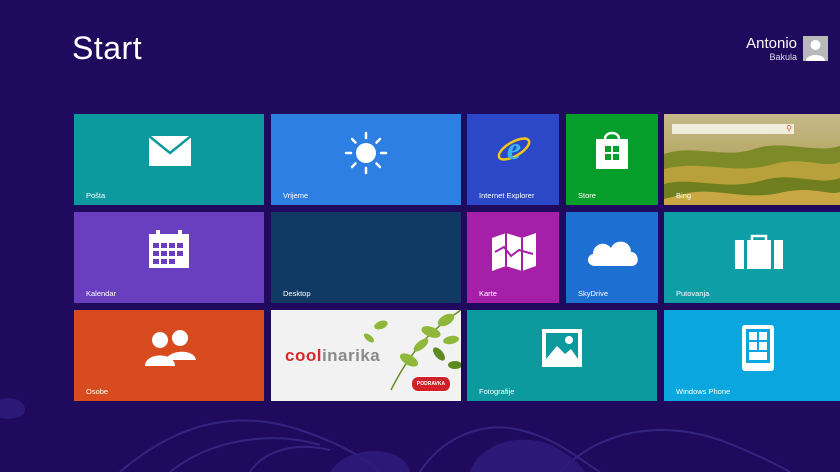 The height and width of the screenshot is (472, 840). Describe the element at coordinates (593, 293) in the screenshot. I see `tile-label-skydrive: SkyDrive` at that location.